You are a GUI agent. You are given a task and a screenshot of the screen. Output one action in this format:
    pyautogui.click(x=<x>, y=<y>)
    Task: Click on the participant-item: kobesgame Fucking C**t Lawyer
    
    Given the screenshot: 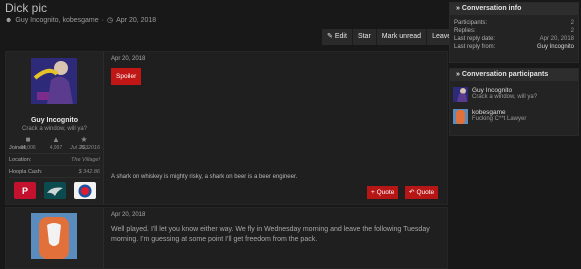 What is the action you would take?
    pyautogui.click(x=514, y=116)
    